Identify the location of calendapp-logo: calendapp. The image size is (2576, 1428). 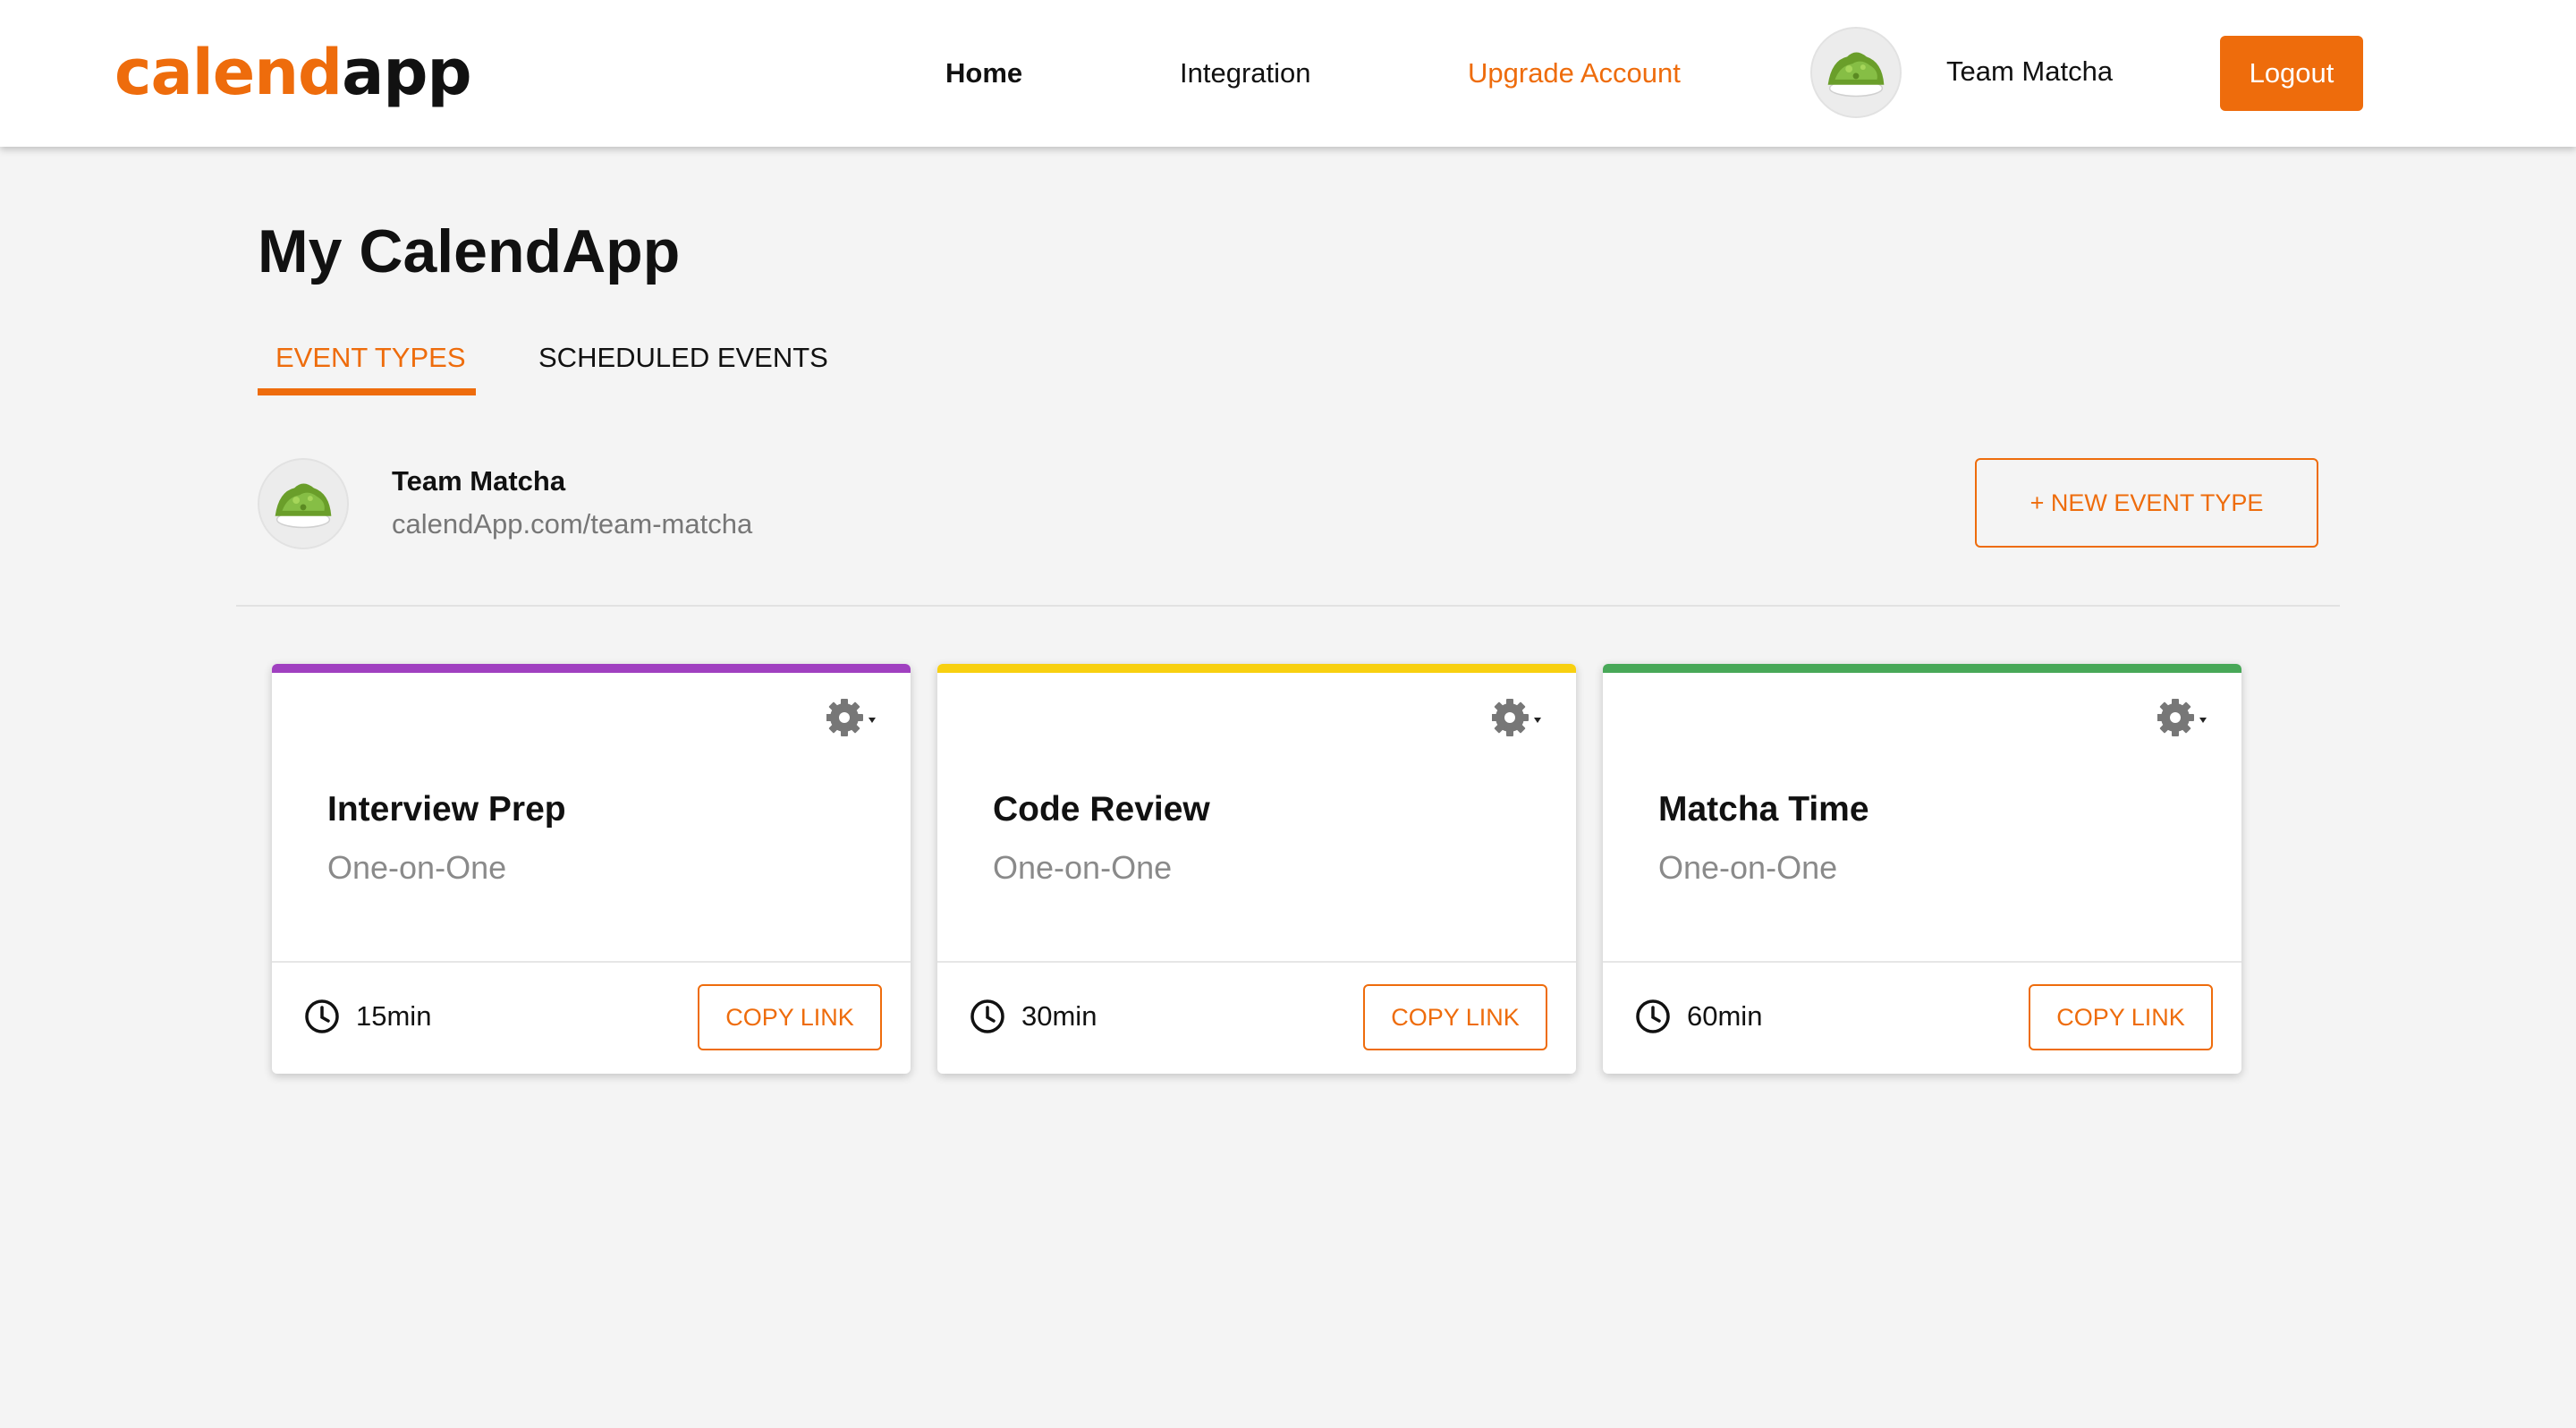
(293, 72).